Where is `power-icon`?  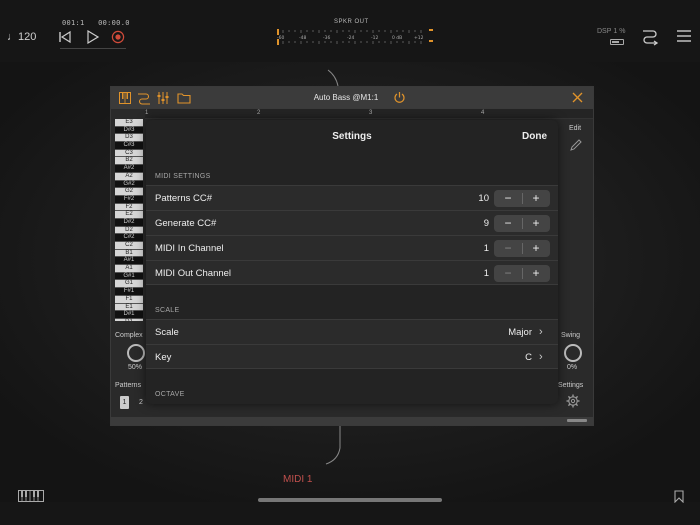 power-icon is located at coordinates (399, 97).